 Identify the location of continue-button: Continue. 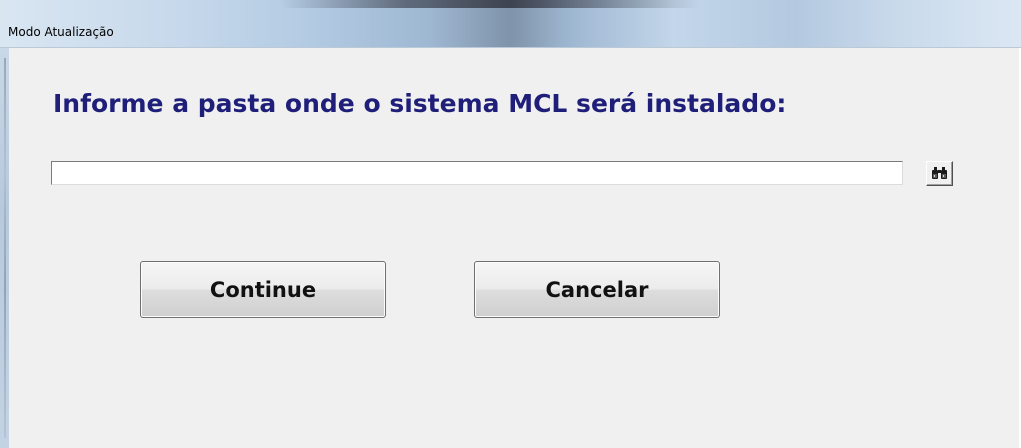
(263, 289).